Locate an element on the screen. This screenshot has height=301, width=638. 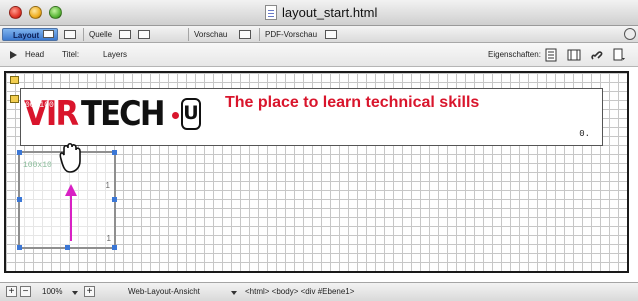
link-chain-icon is located at coordinates (597, 55).